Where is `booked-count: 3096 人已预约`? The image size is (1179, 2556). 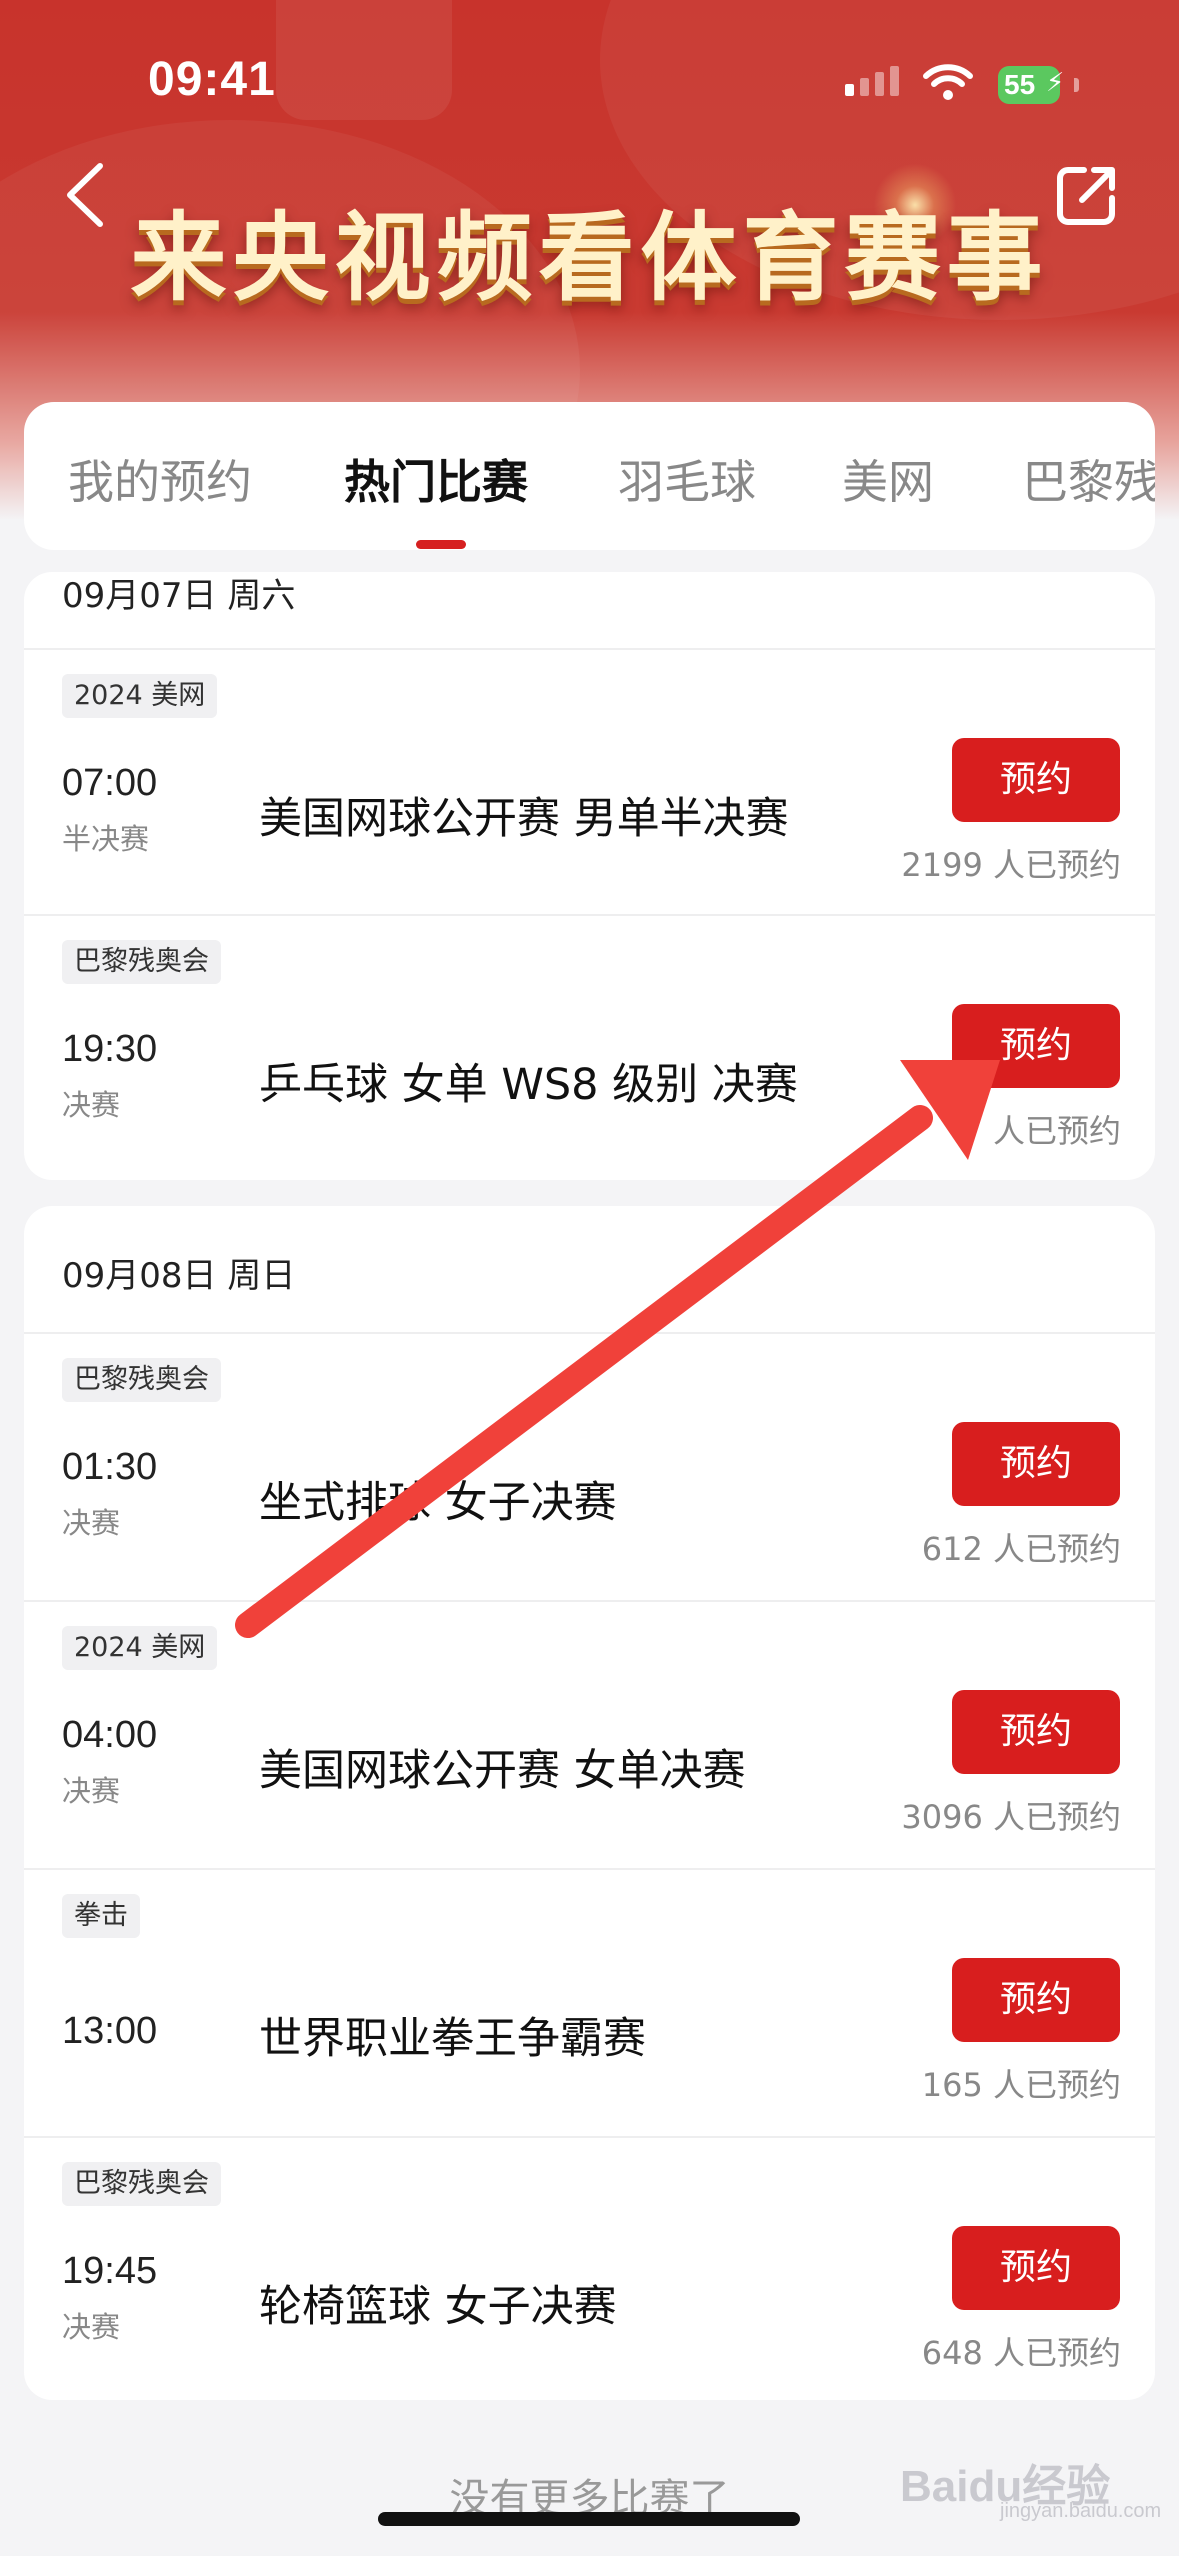 booked-count: 3096 人已预约 is located at coordinates (1011, 1817).